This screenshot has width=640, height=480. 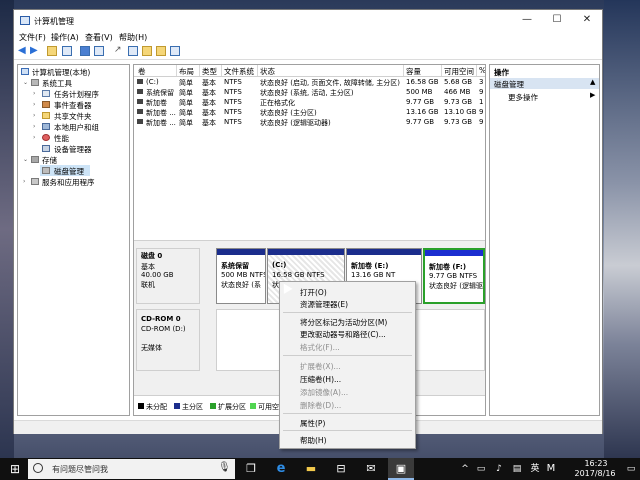 What do you see at coordinates (544, 96) in the screenshot?
I see `more-actions-item: 更多操作 ▶` at bounding box center [544, 96].